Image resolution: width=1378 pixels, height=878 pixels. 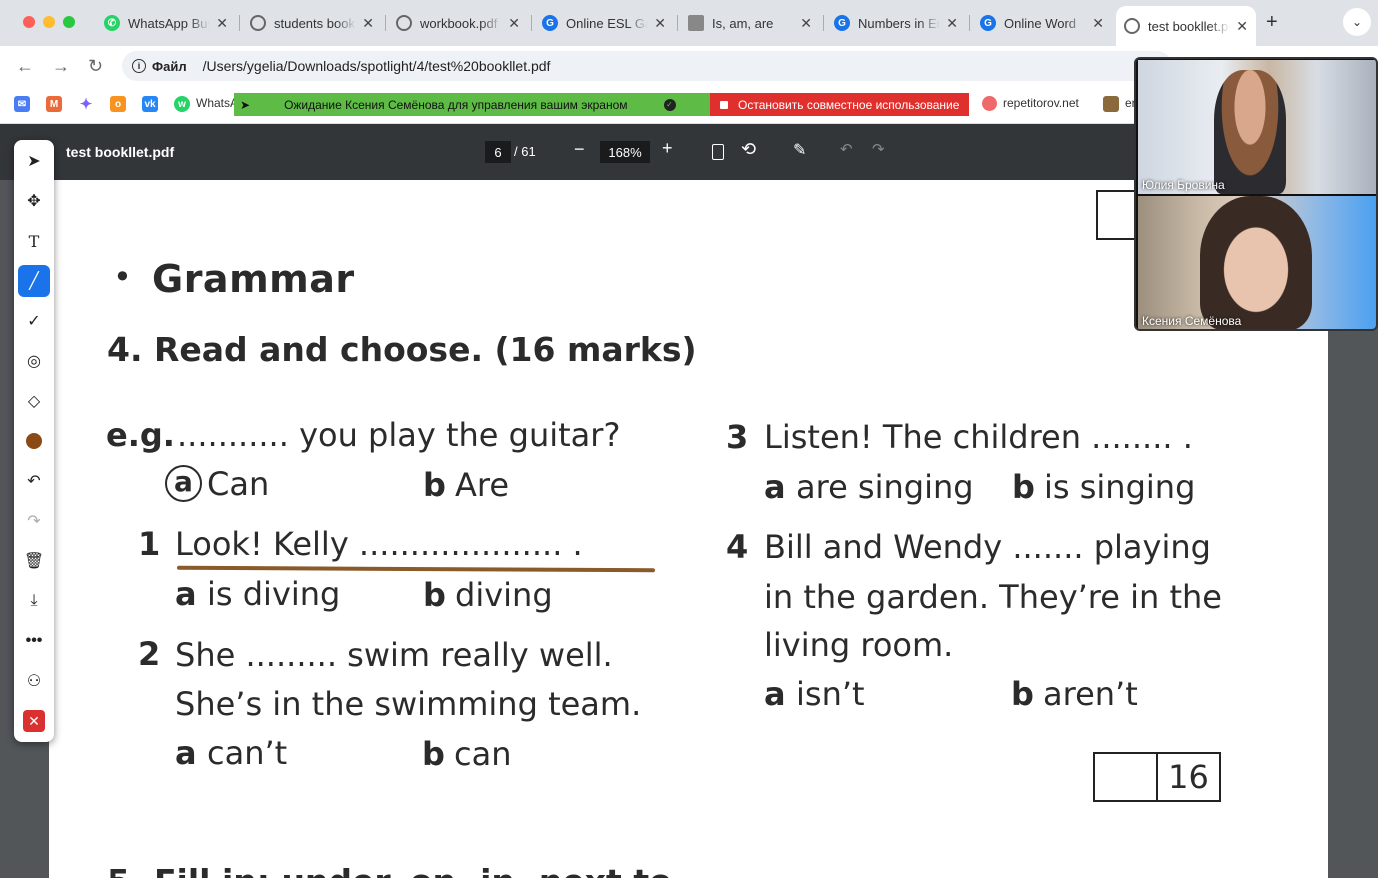 What do you see at coordinates (49, 22) in the screenshot?
I see `minimize-window-button` at bounding box center [49, 22].